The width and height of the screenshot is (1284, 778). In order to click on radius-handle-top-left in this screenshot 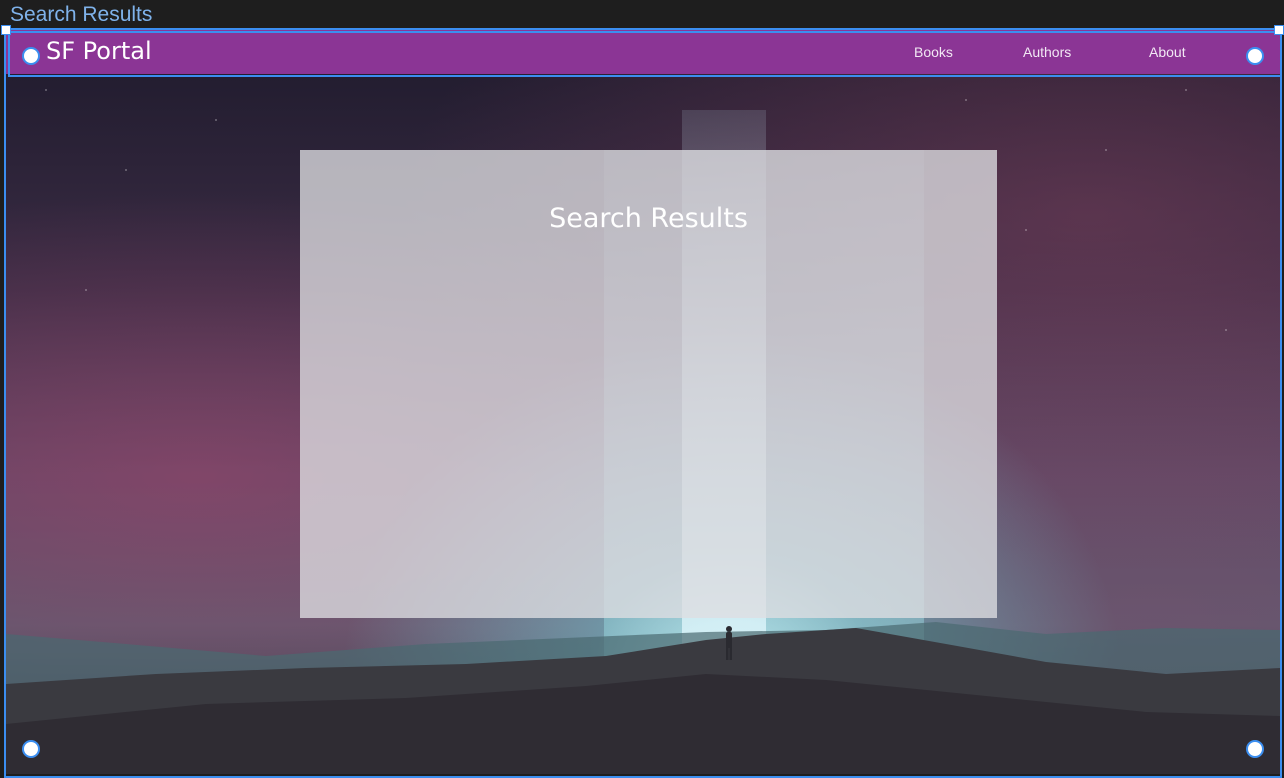, I will do `click(31, 56)`.